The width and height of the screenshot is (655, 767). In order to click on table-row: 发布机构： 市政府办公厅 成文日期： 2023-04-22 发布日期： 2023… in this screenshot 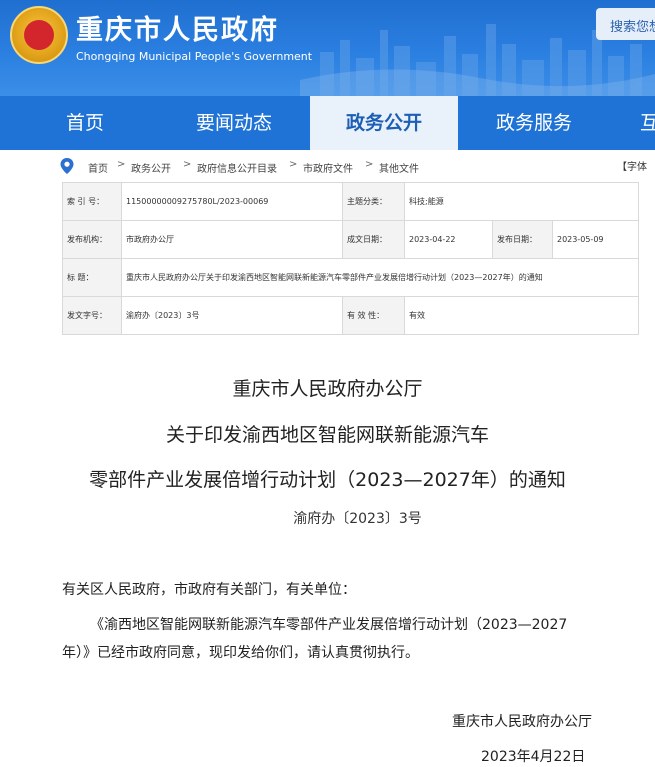, I will do `click(351, 239)`.